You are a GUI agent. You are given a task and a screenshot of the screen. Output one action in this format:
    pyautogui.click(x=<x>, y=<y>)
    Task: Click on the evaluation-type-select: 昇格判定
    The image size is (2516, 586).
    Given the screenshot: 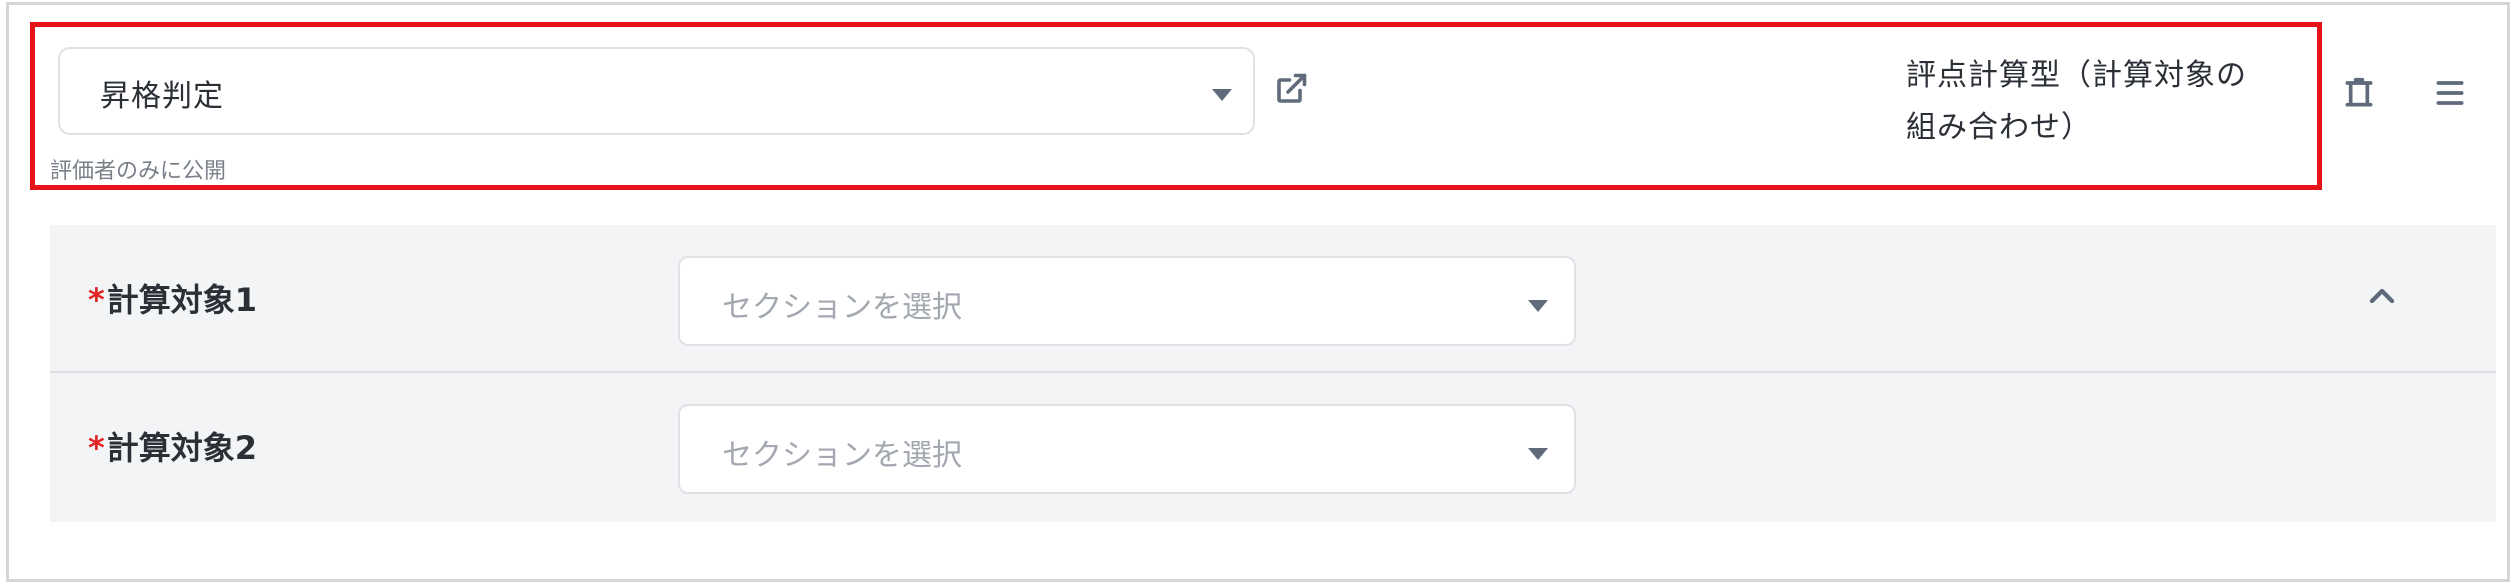 What is the action you would take?
    pyautogui.click(x=656, y=91)
    